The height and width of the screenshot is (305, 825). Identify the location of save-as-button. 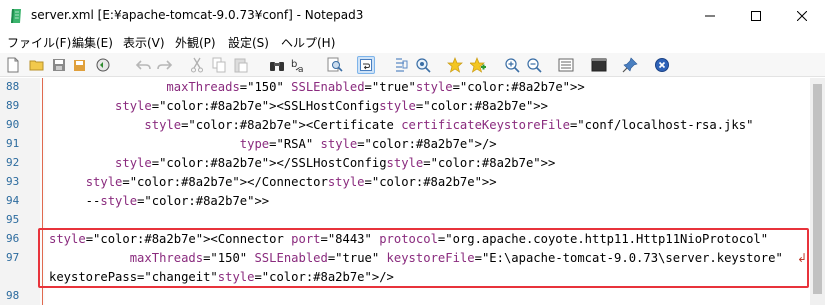
(81, 65).